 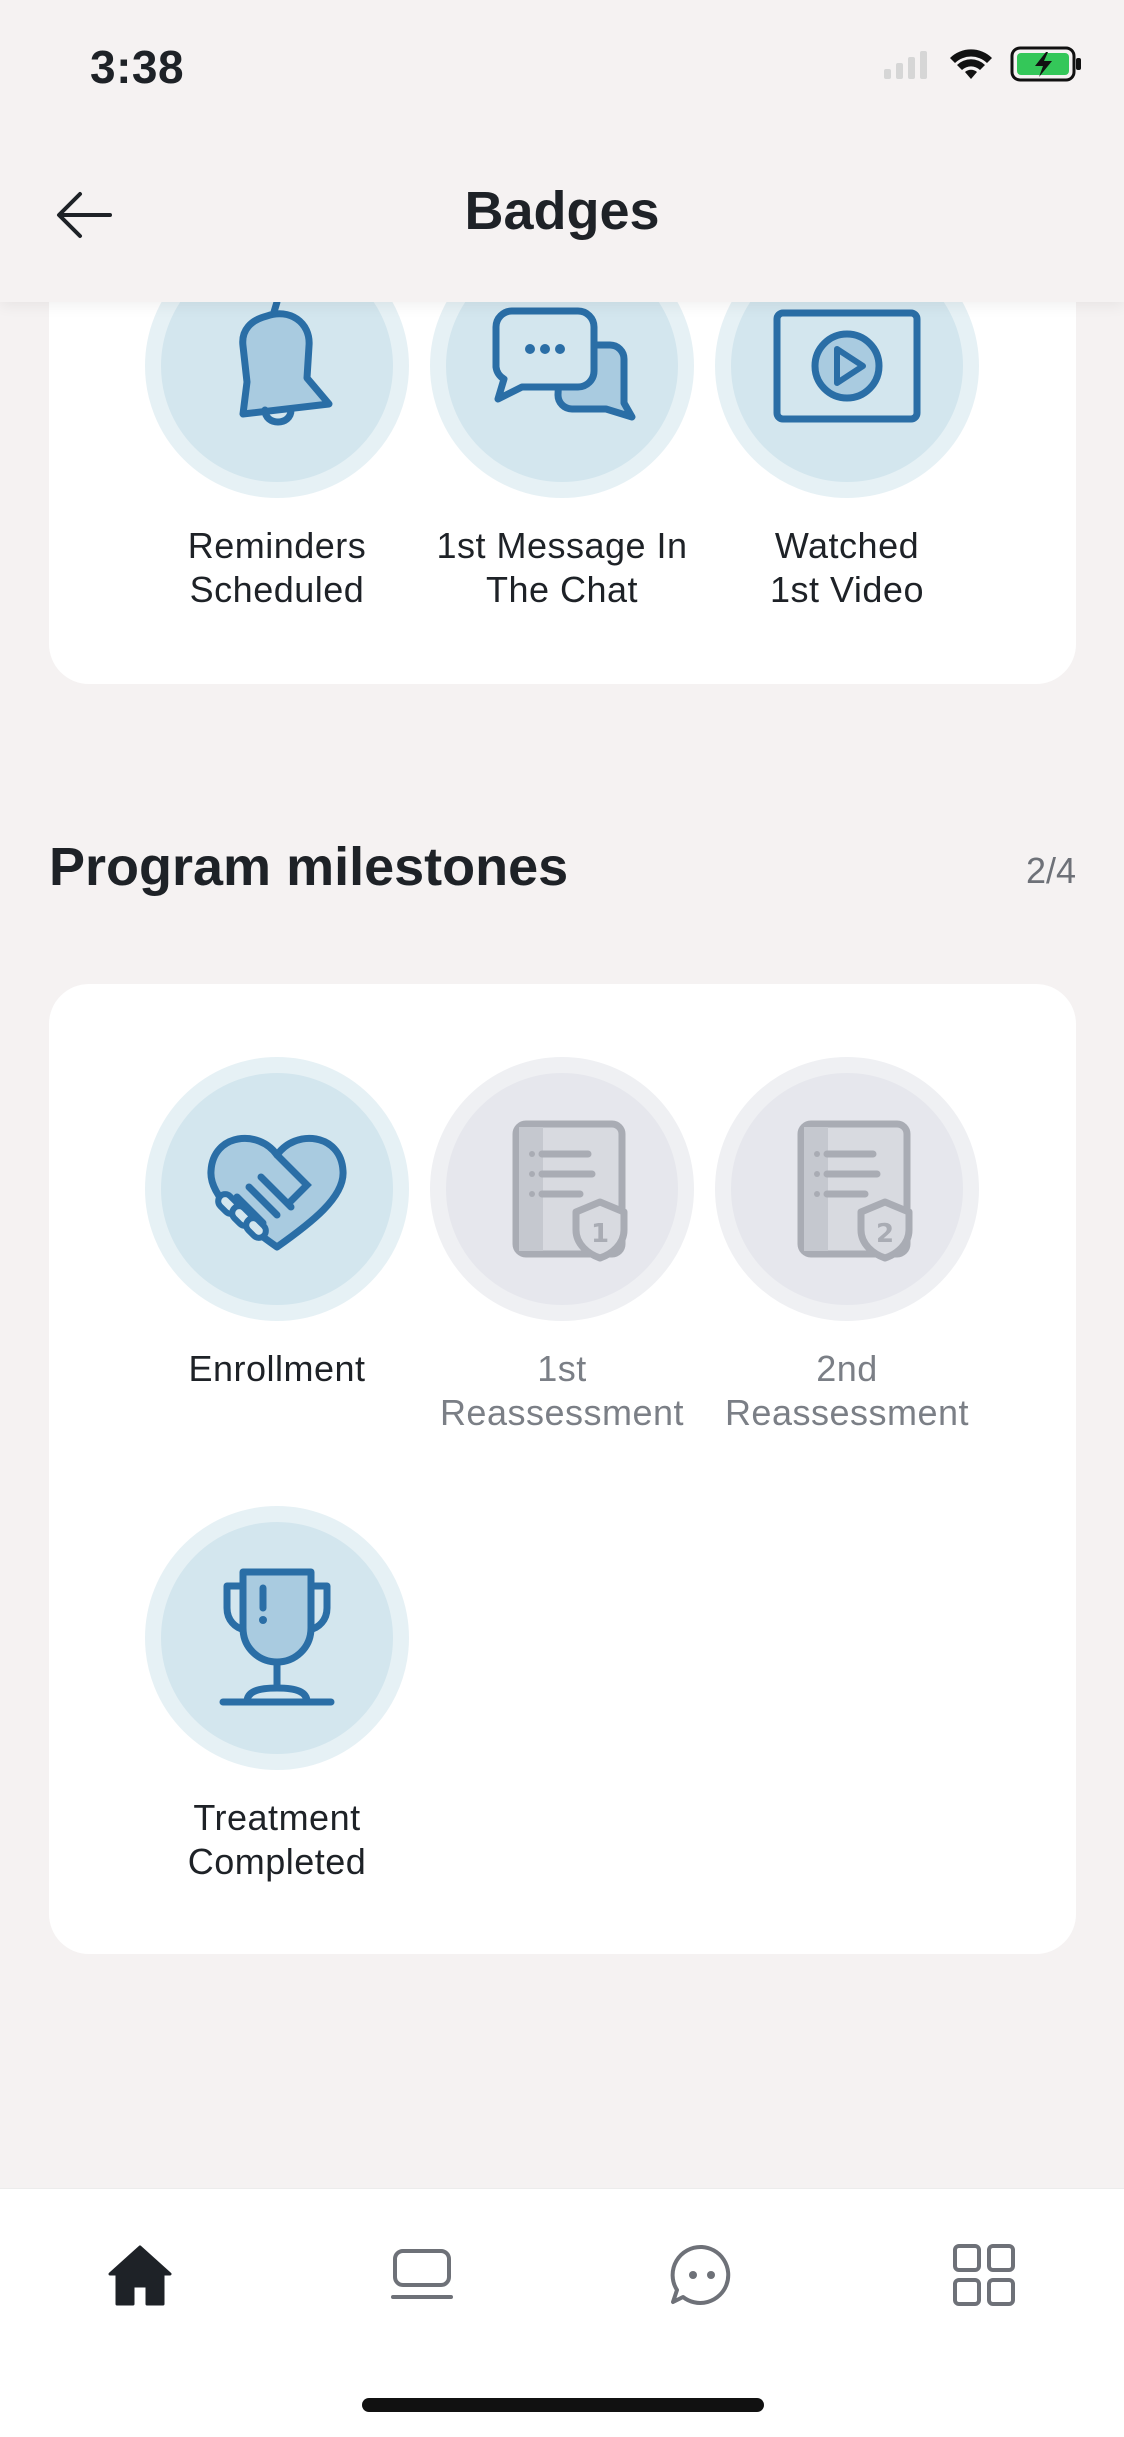 What do you see at coordinates (971, 64) in the screenshot?
I see `wifi-icon` at bounding box center [971, 64].